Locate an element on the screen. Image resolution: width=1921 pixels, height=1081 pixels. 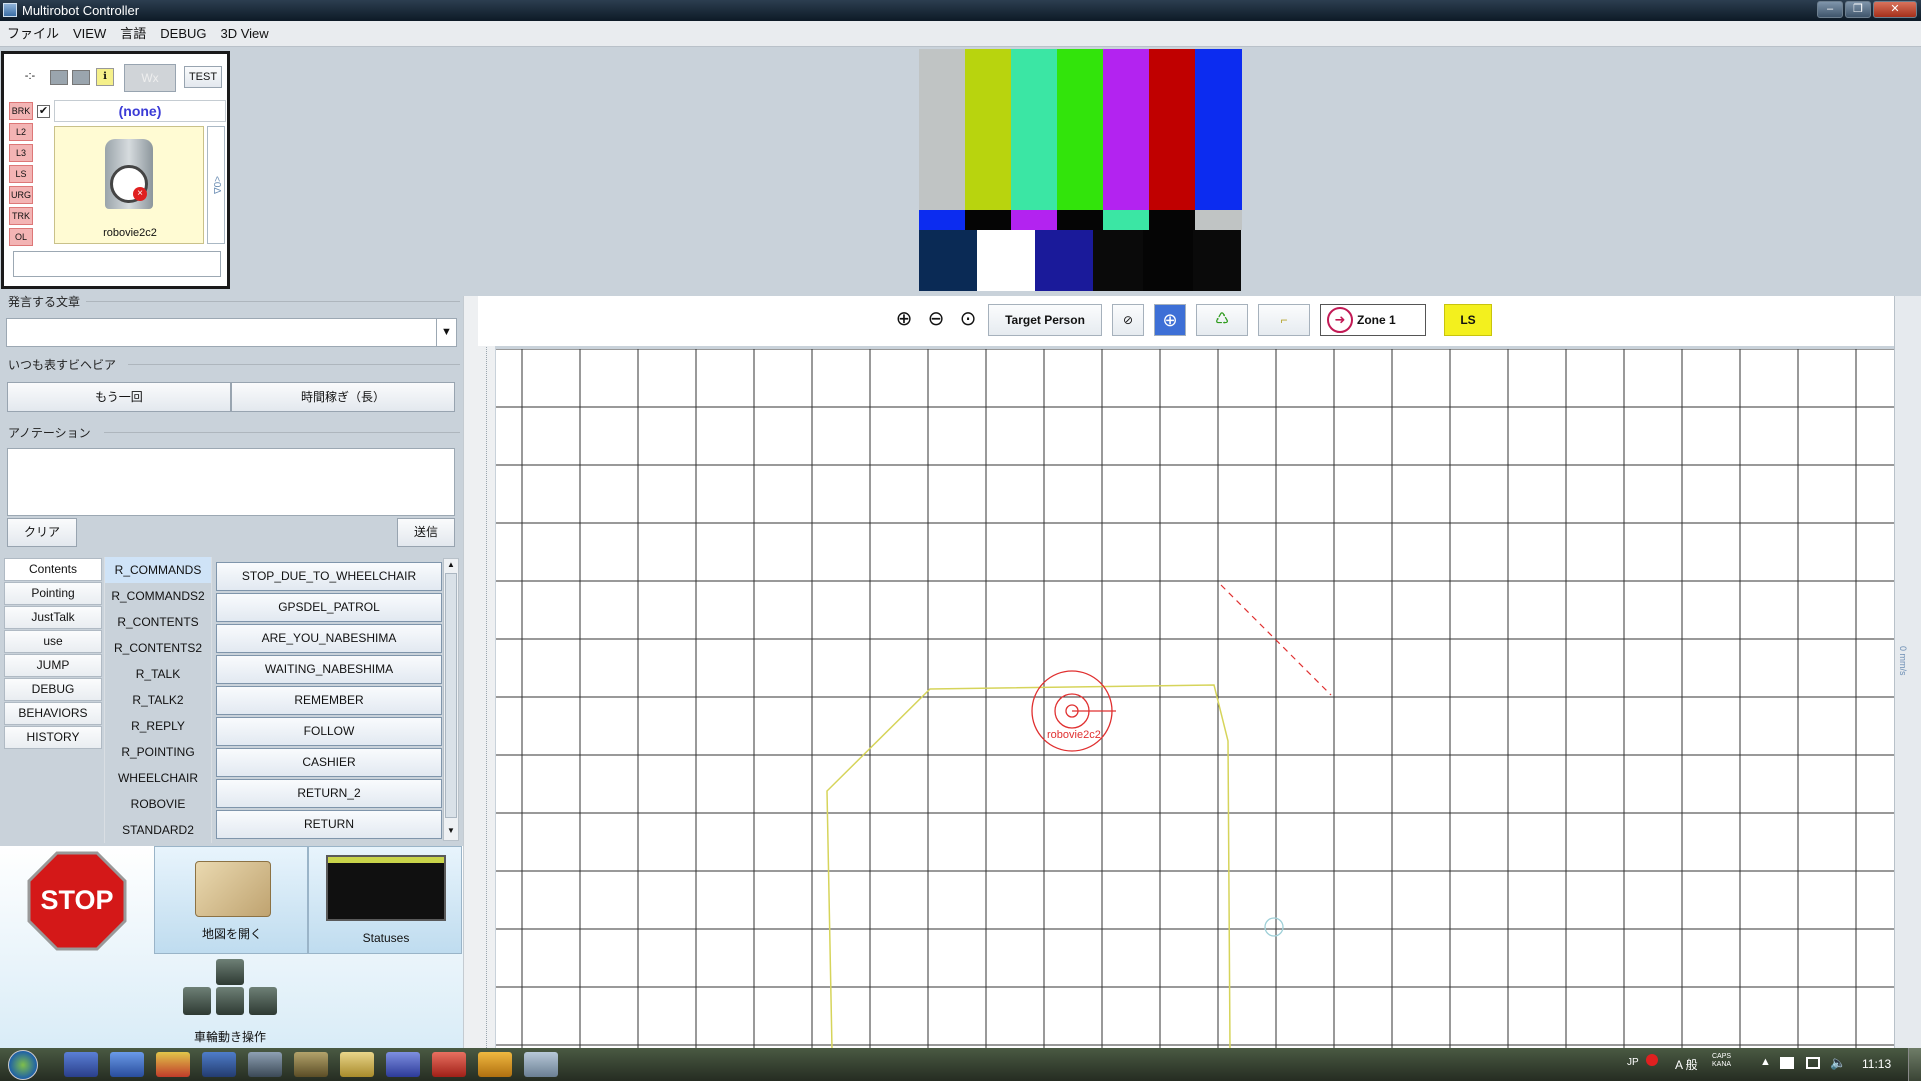
tab-pointing: Pointing is located at coordinates (53, 593).